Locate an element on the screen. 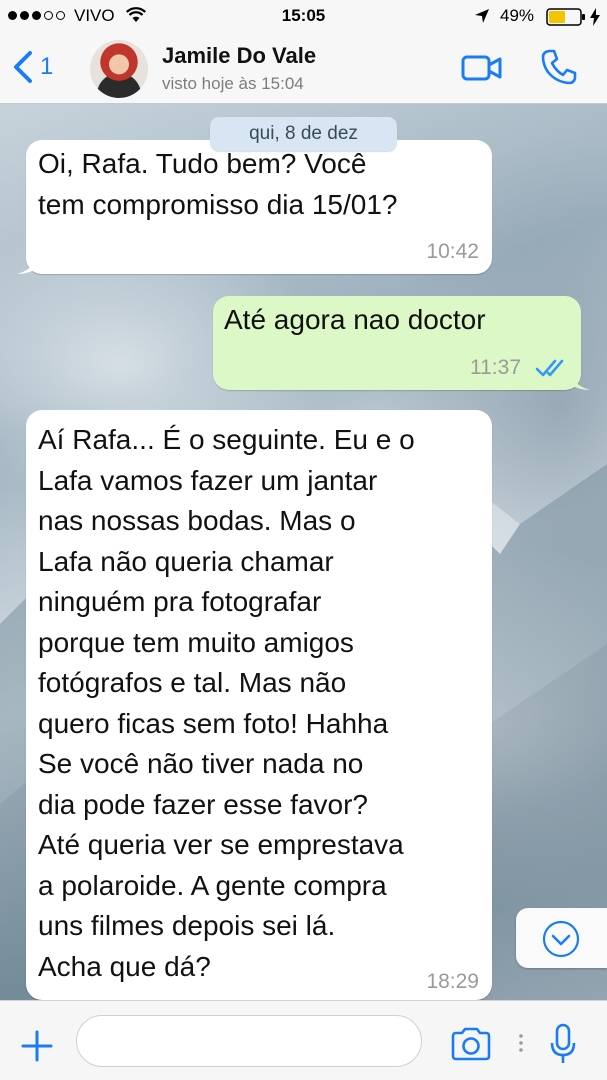 The width and height of the screenshot is (607, 1080). outgoing-message: Até agora nao doctor 11:37 is located at coordinates (401, 343).